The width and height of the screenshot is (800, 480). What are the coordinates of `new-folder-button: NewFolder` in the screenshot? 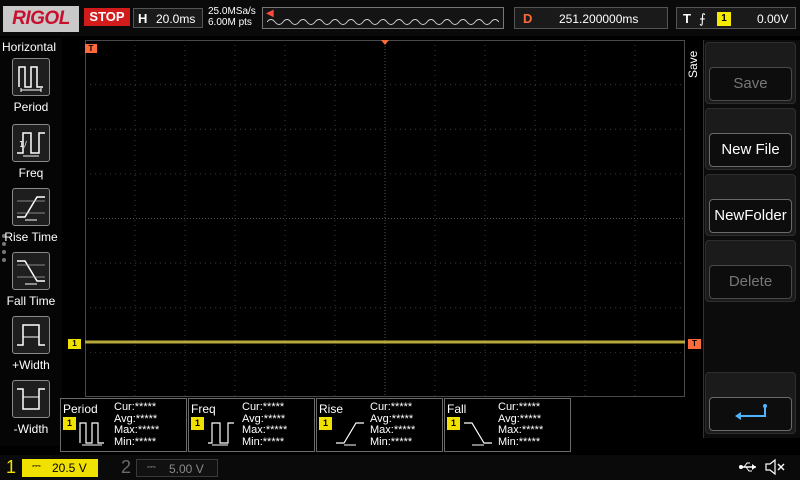 It's located at (750, 205).